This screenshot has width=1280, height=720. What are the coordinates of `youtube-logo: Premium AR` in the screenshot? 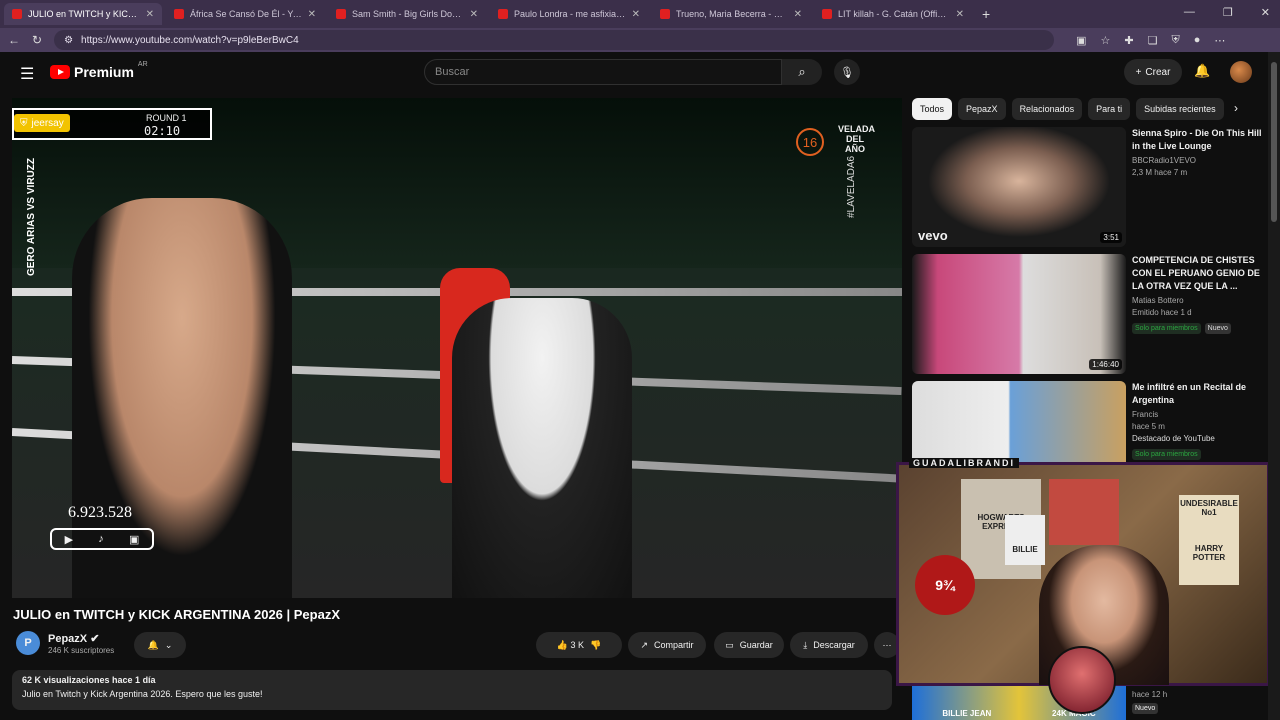 It's located at (99, 70).